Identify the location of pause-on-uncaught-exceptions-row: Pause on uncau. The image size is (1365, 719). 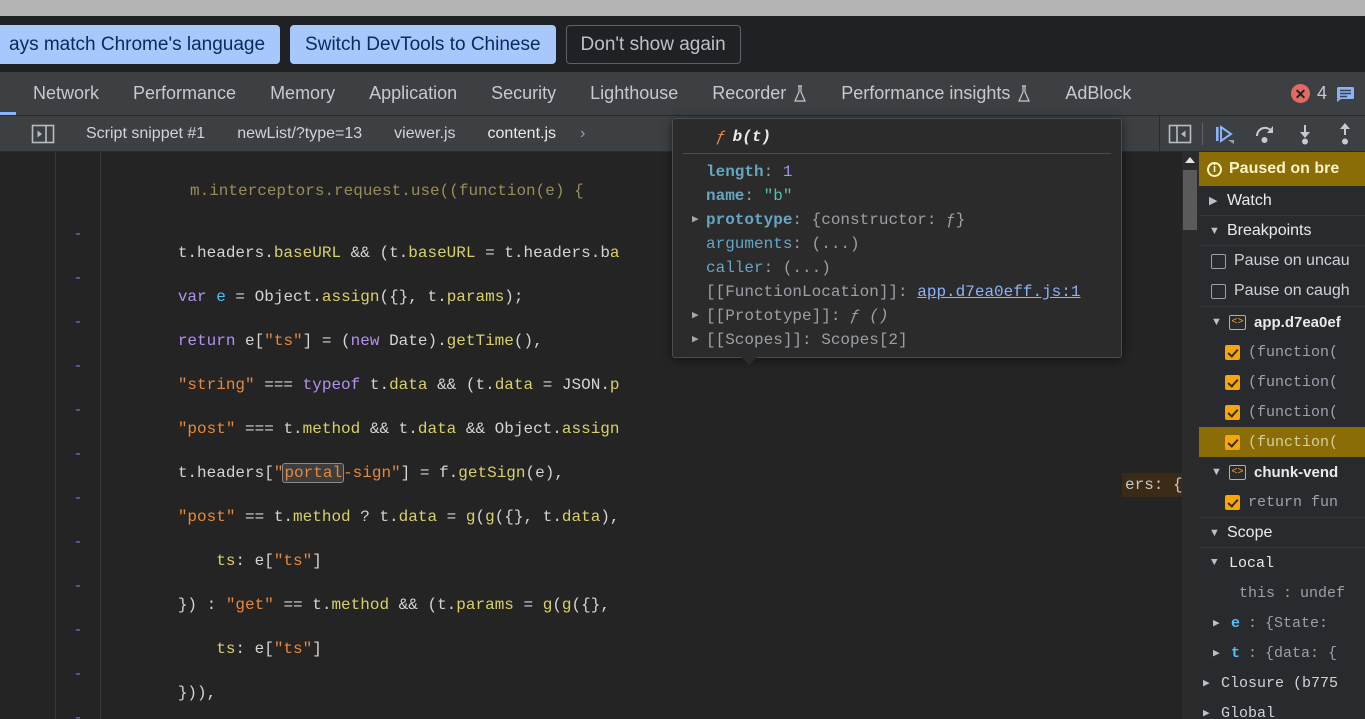
(1282, 261).